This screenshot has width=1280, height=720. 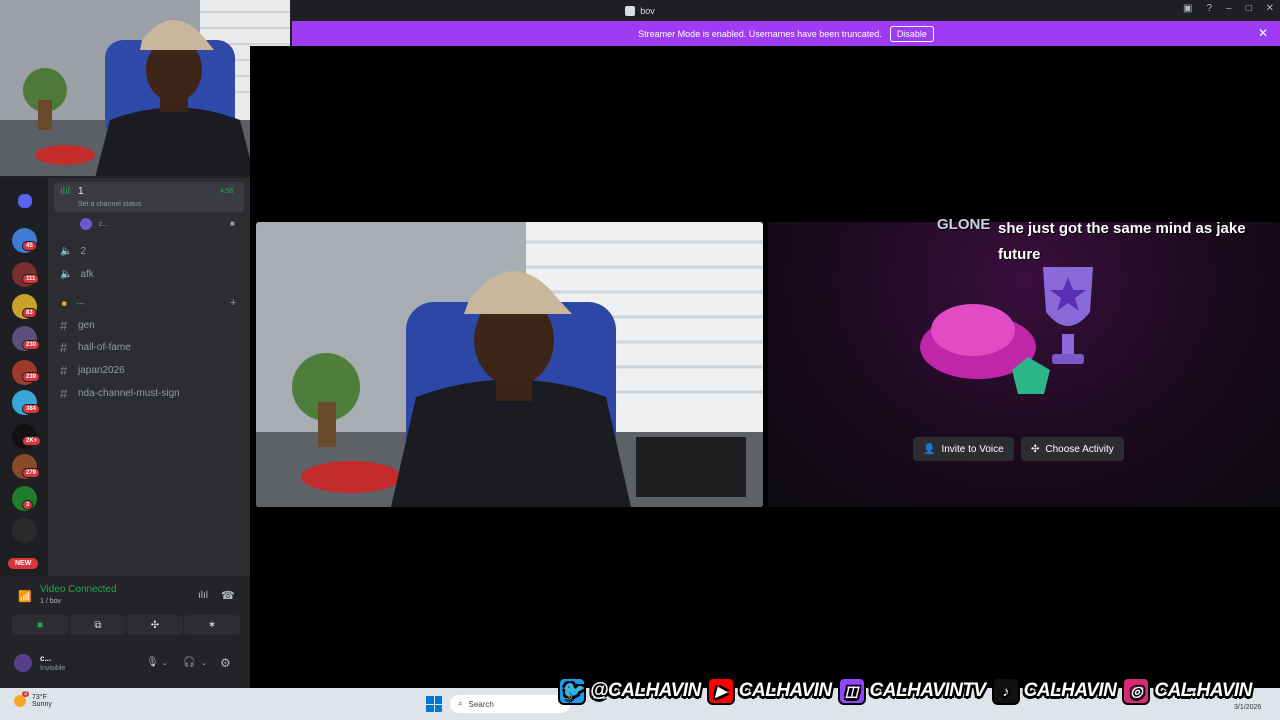 What do you see at coordinates (1203, 690) in the screenshot?
I see `social-handle-text: CAL.HAVIN` at bounding box center [1203, 690].